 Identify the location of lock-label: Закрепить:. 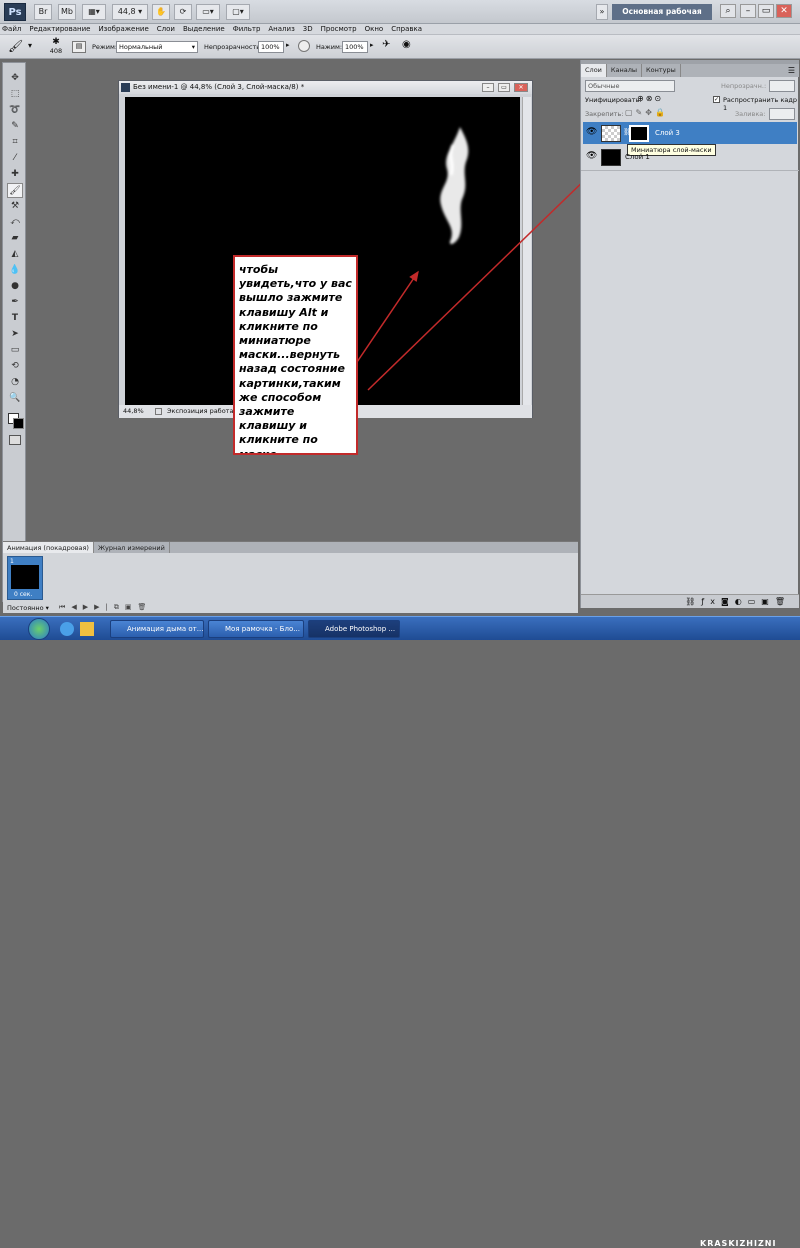
(604, 114).